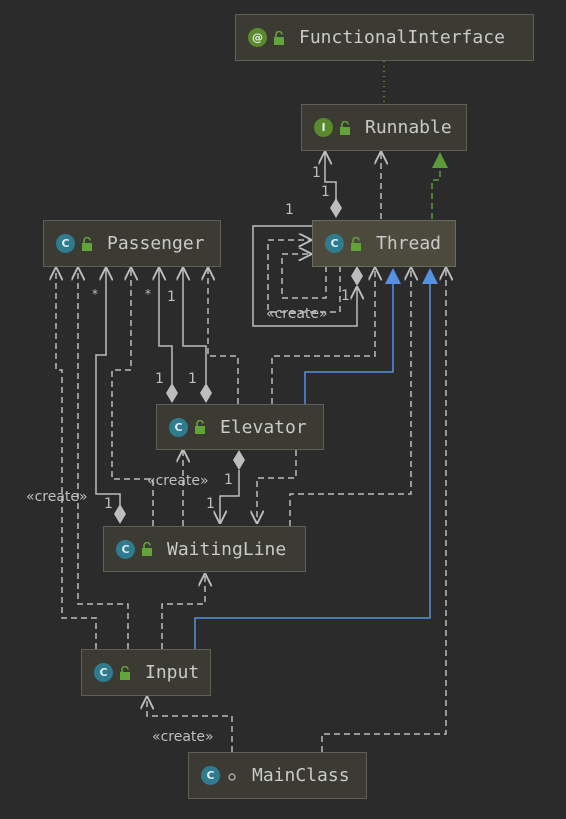 Image resolution: width=566 pixels, height=819 pixels. What do you see at coordinates (402, 37) in the screenshot?
I see `node-name: FunctionalInterface` at bounding box center [402, 37].